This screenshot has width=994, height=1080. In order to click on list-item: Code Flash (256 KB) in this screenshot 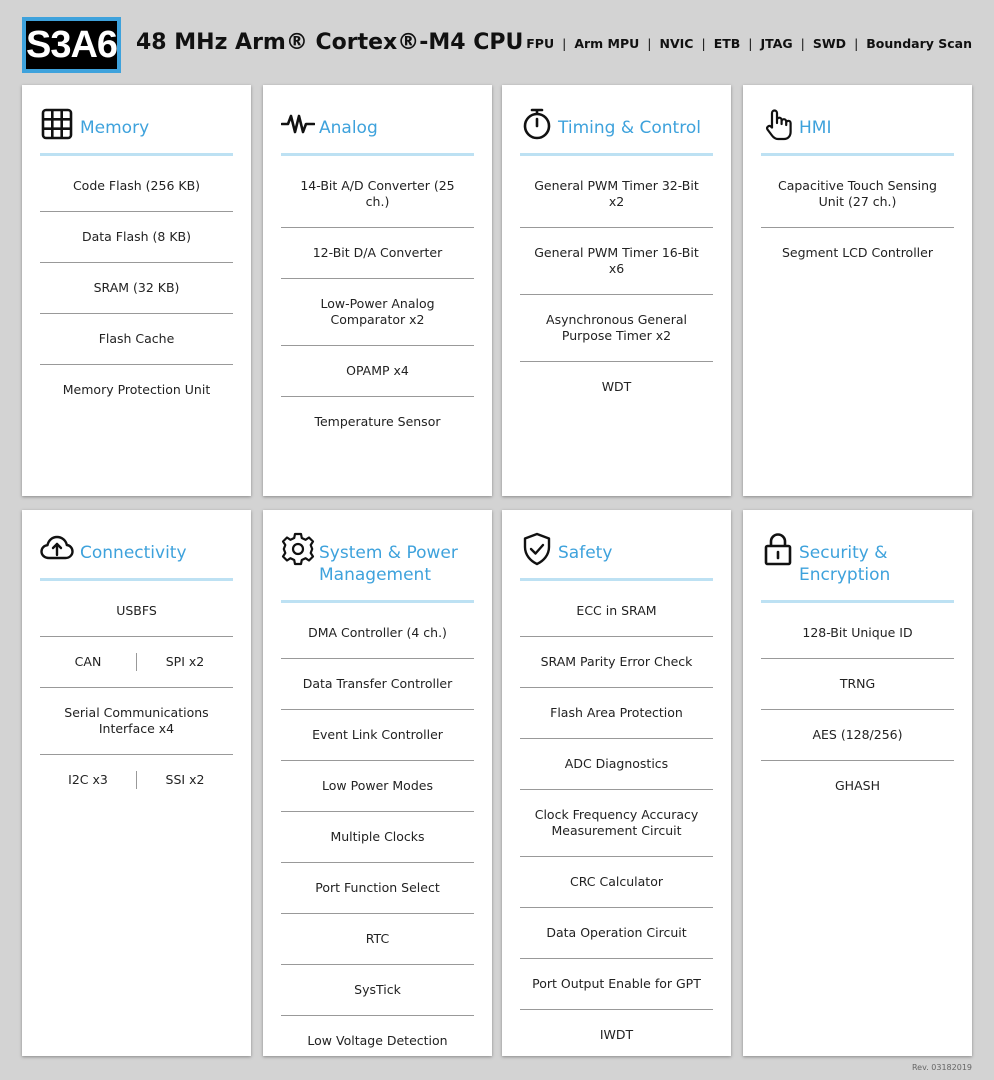, I will do `click(136, 186)`.